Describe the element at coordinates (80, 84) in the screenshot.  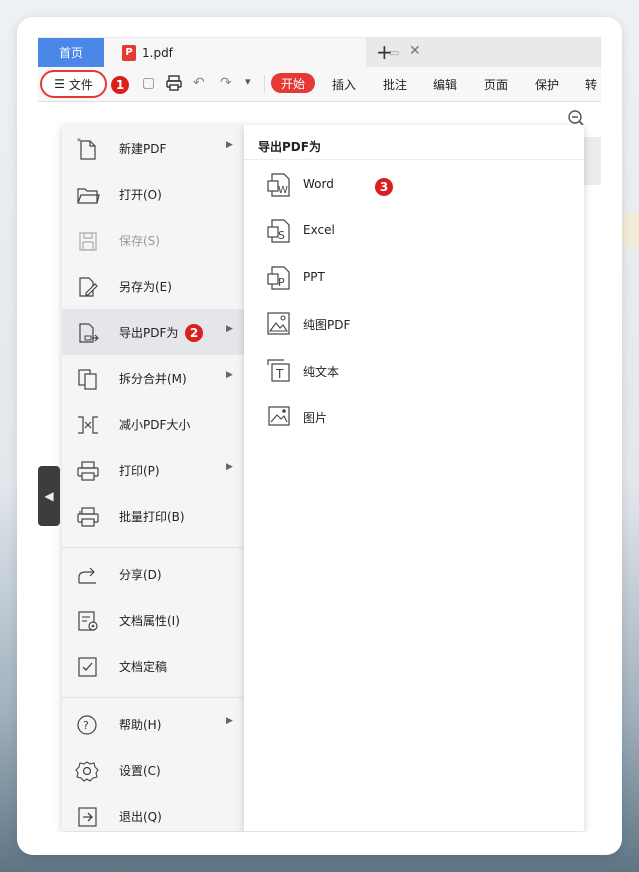
I see `file-menu-label: 文件` at that location.